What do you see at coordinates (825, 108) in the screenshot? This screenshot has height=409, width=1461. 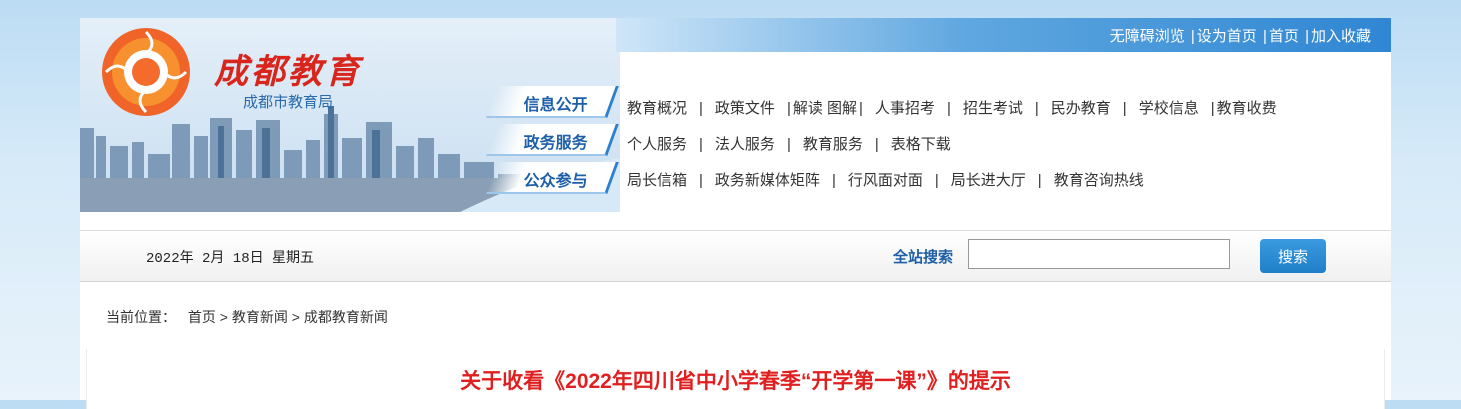 I see `nav-link-interpretation: 解读 图解` at bounding box center [825, 108].